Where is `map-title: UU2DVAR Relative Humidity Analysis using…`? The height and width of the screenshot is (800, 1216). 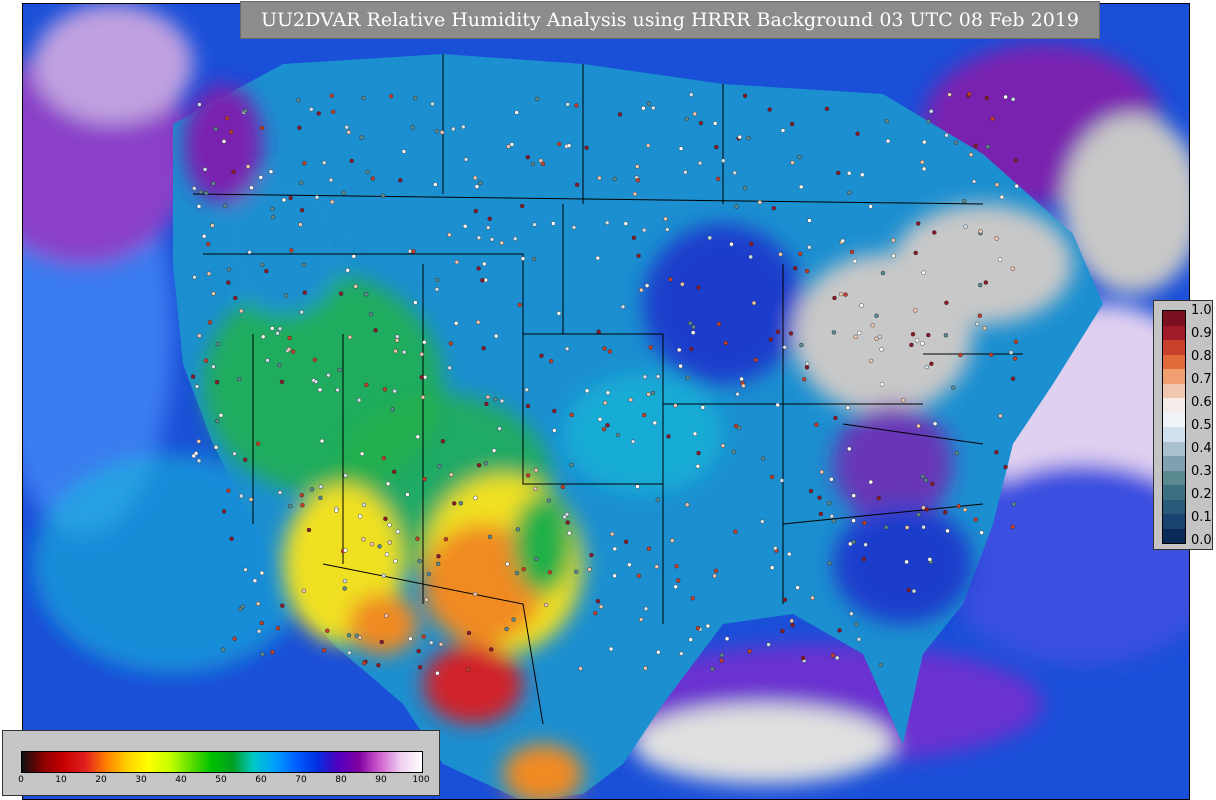 map-title: UU2DVAR Relative Humidity Analysis using… is located at coordinates (670, 20).